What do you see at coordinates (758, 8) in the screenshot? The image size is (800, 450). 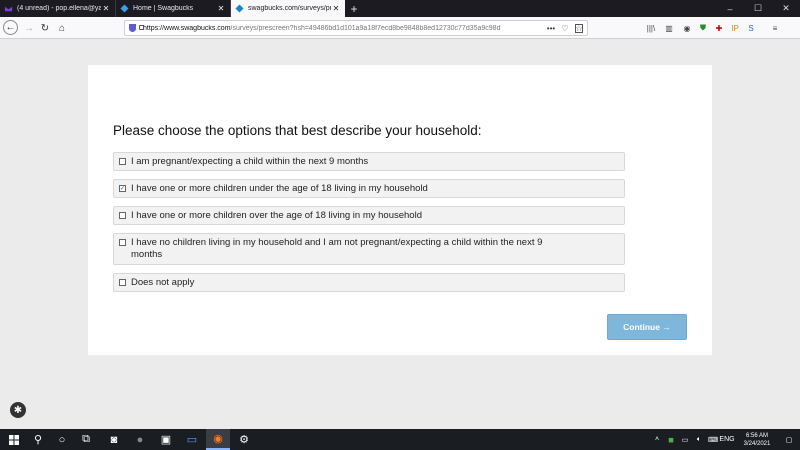 I see `maximize-button: ☐` at bounding box center [758, 8].